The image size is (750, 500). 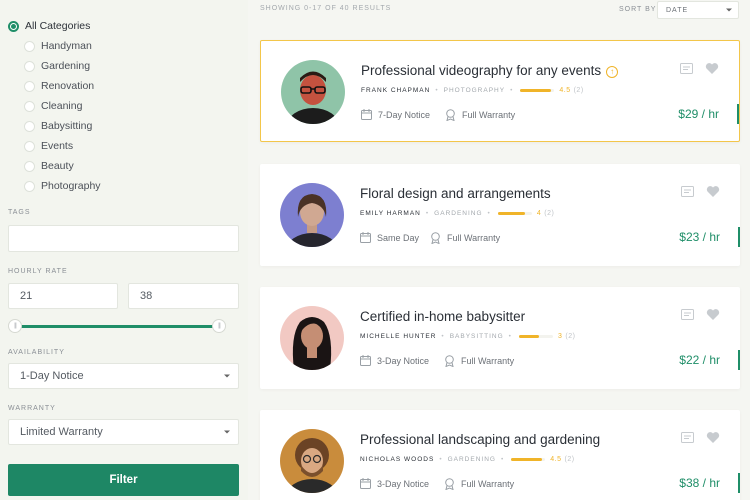 I want to click on availability-text: Same Day, so click(x=398, y=237).